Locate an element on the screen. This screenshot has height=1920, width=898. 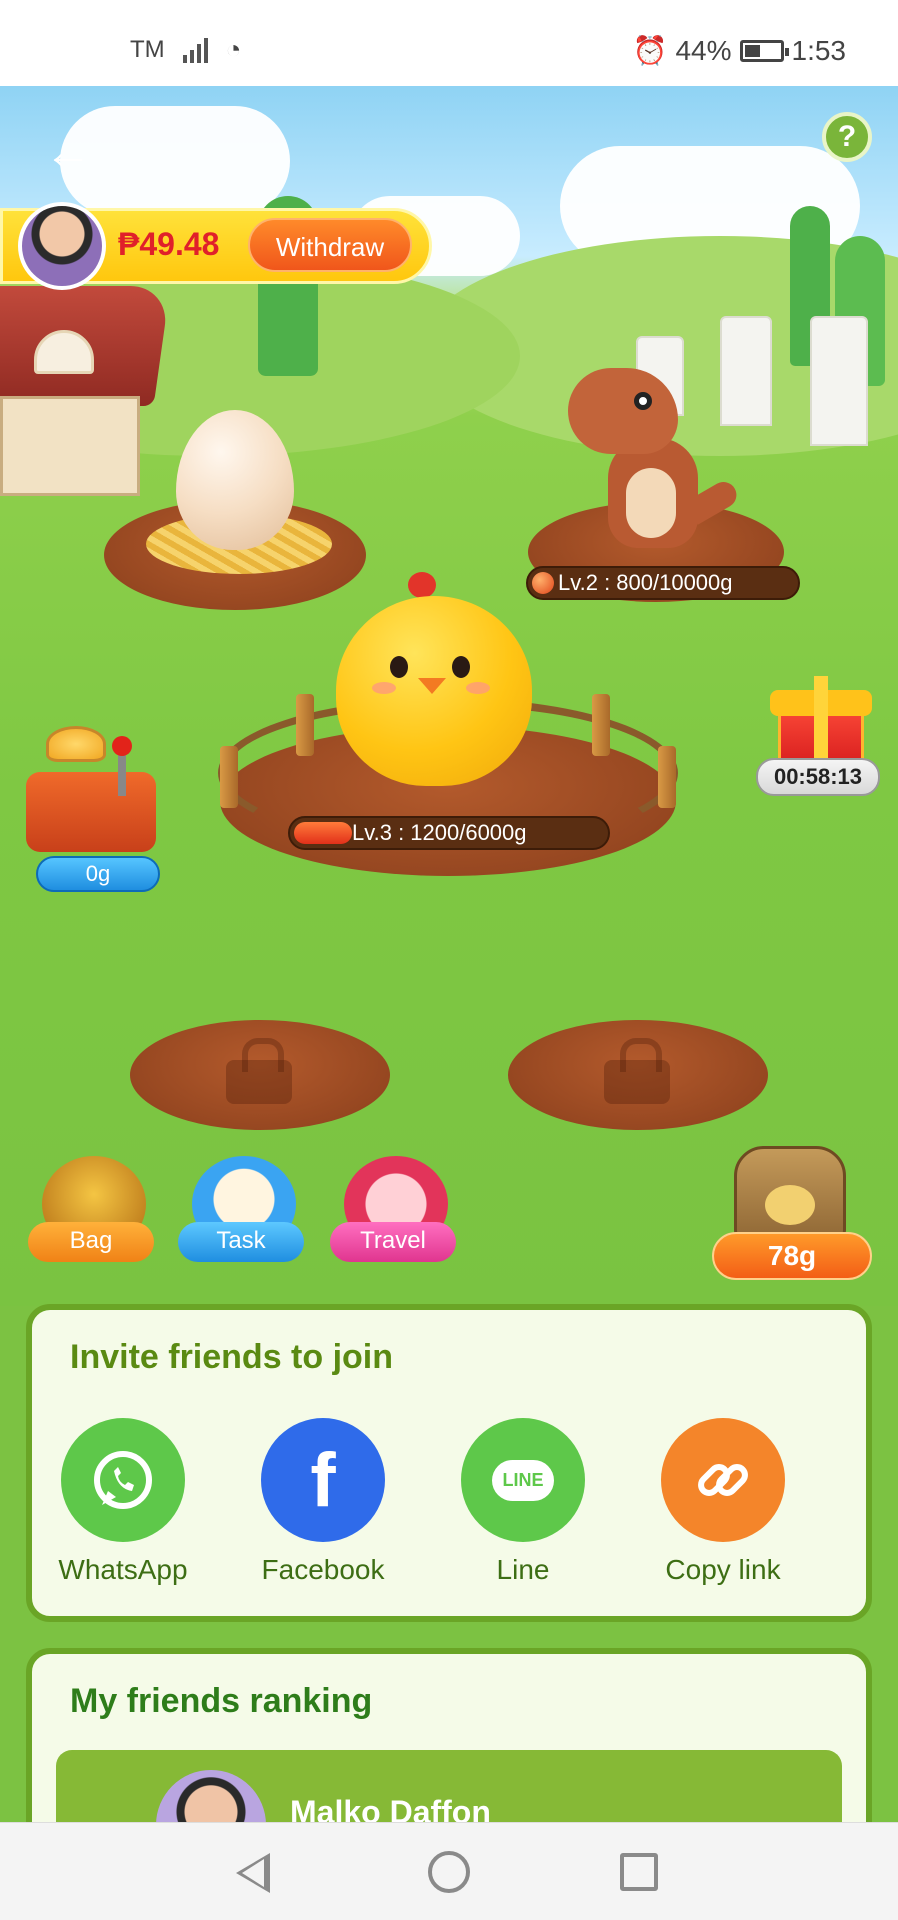
battery-percent: 44% is located at coordinates (703, 50).